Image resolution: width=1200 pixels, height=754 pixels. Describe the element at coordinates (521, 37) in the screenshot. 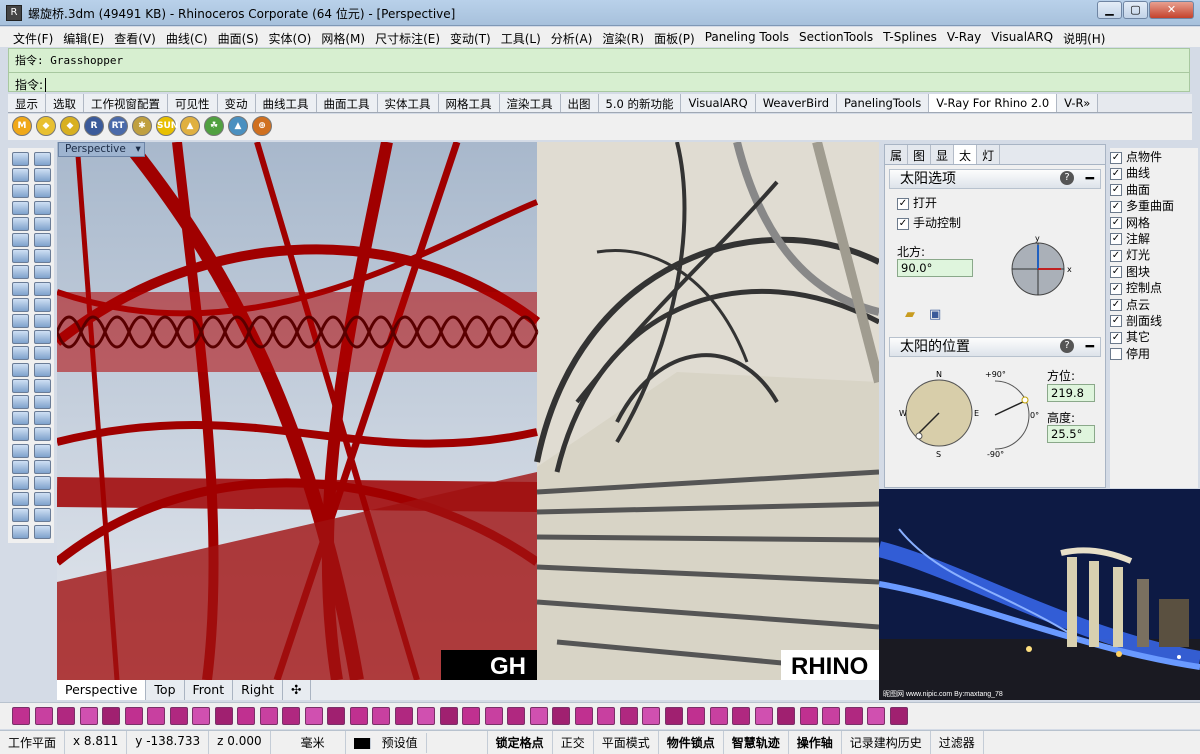

I see `menu-item: 工具(L)` at that location.